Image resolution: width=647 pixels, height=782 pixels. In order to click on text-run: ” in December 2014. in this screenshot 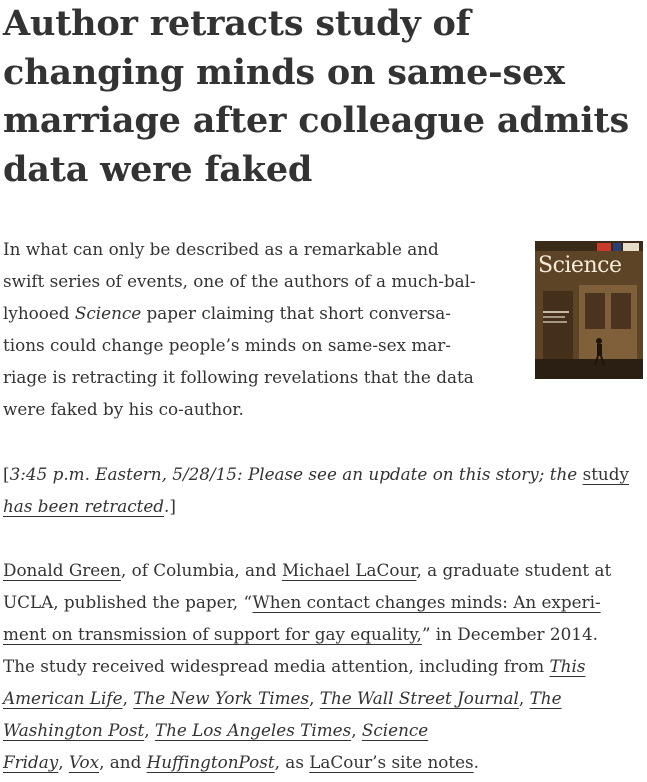, I will do `click(509, 634)`.